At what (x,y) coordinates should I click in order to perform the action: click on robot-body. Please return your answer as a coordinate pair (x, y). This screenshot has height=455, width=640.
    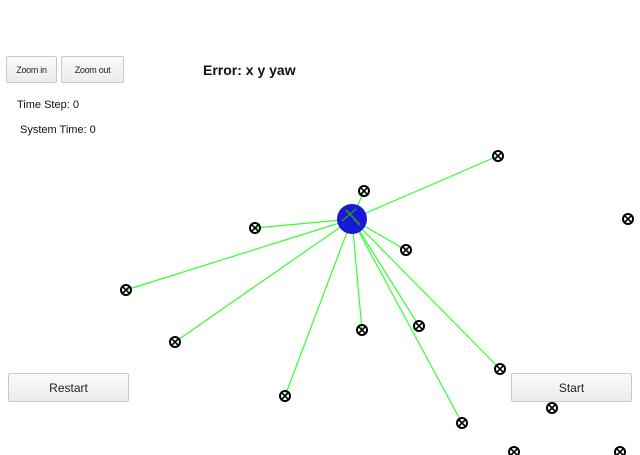
    Looking at the image, I should click on (352, 219).